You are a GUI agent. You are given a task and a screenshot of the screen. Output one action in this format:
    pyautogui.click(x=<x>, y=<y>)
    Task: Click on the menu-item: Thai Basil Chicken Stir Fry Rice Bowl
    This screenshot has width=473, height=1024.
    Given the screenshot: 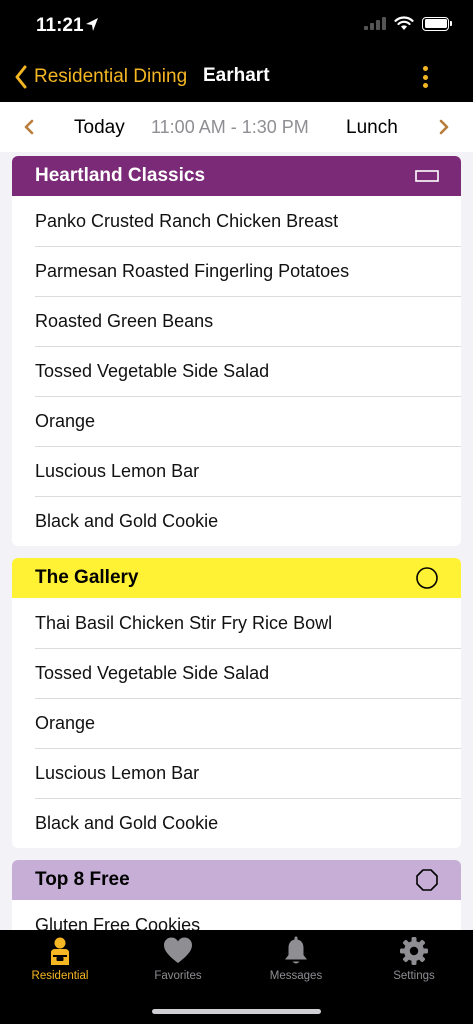 What is the action you would take?
    pyautogui.click(x=236, y=623)
    